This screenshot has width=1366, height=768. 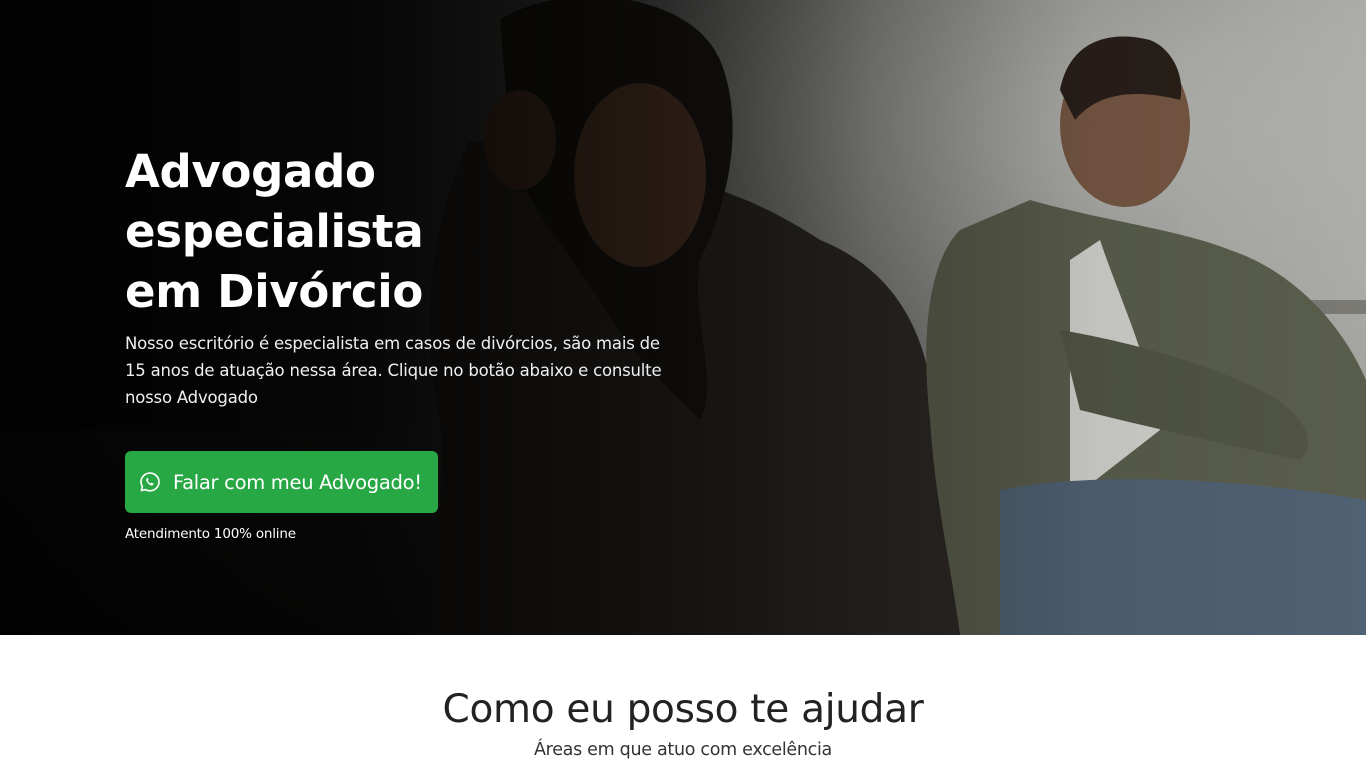 I want to click on hero-title: Advogado especialista em Divórcio, so click(x=405, y=232).